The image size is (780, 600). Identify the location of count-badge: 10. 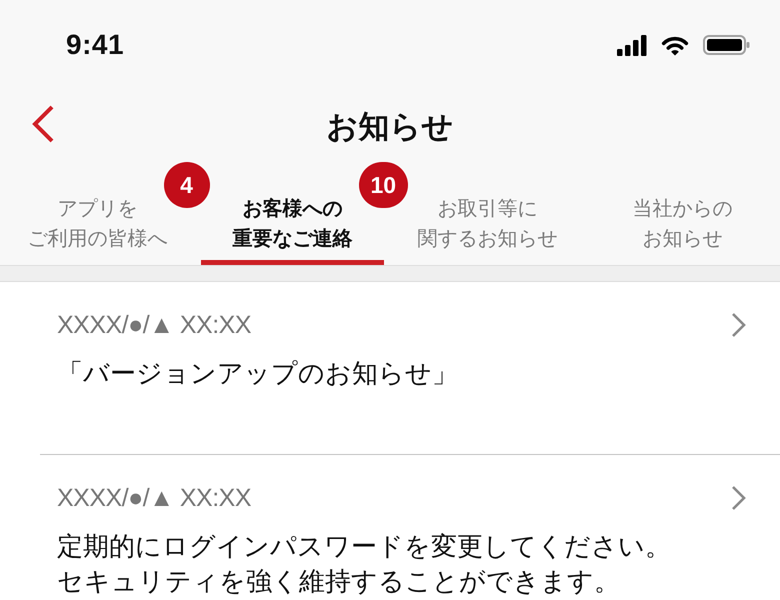
(383, 185).